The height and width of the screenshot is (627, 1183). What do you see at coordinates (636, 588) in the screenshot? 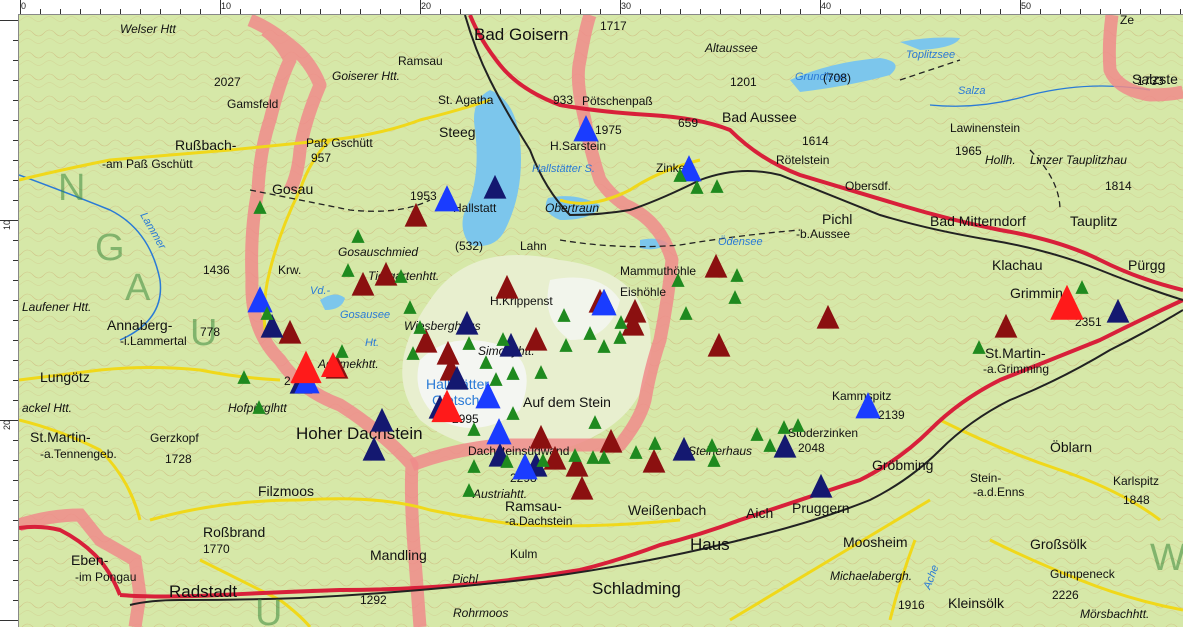
I see `place-label: Schladming` at bounding box center [636, 588].